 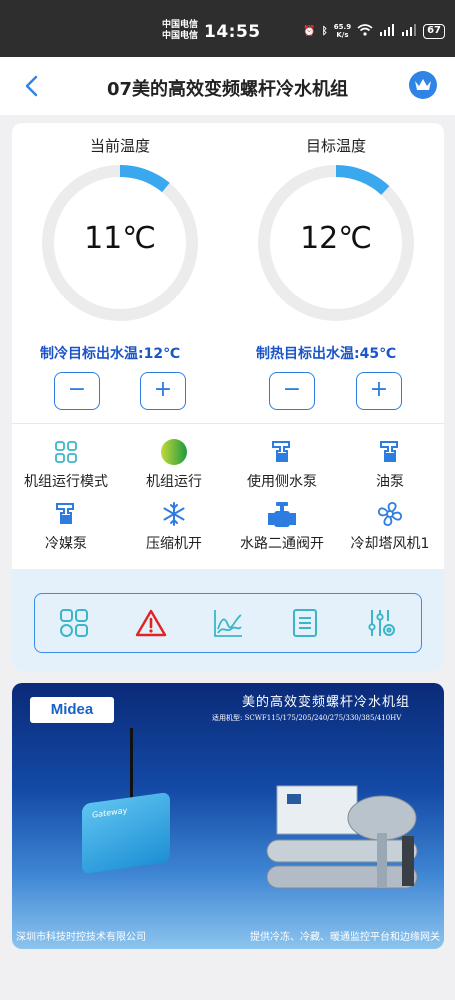 What do you see at coordinates (387, 31) in the screenshot?
I see `signal-5g-icon` at bounding box center [387, 31].